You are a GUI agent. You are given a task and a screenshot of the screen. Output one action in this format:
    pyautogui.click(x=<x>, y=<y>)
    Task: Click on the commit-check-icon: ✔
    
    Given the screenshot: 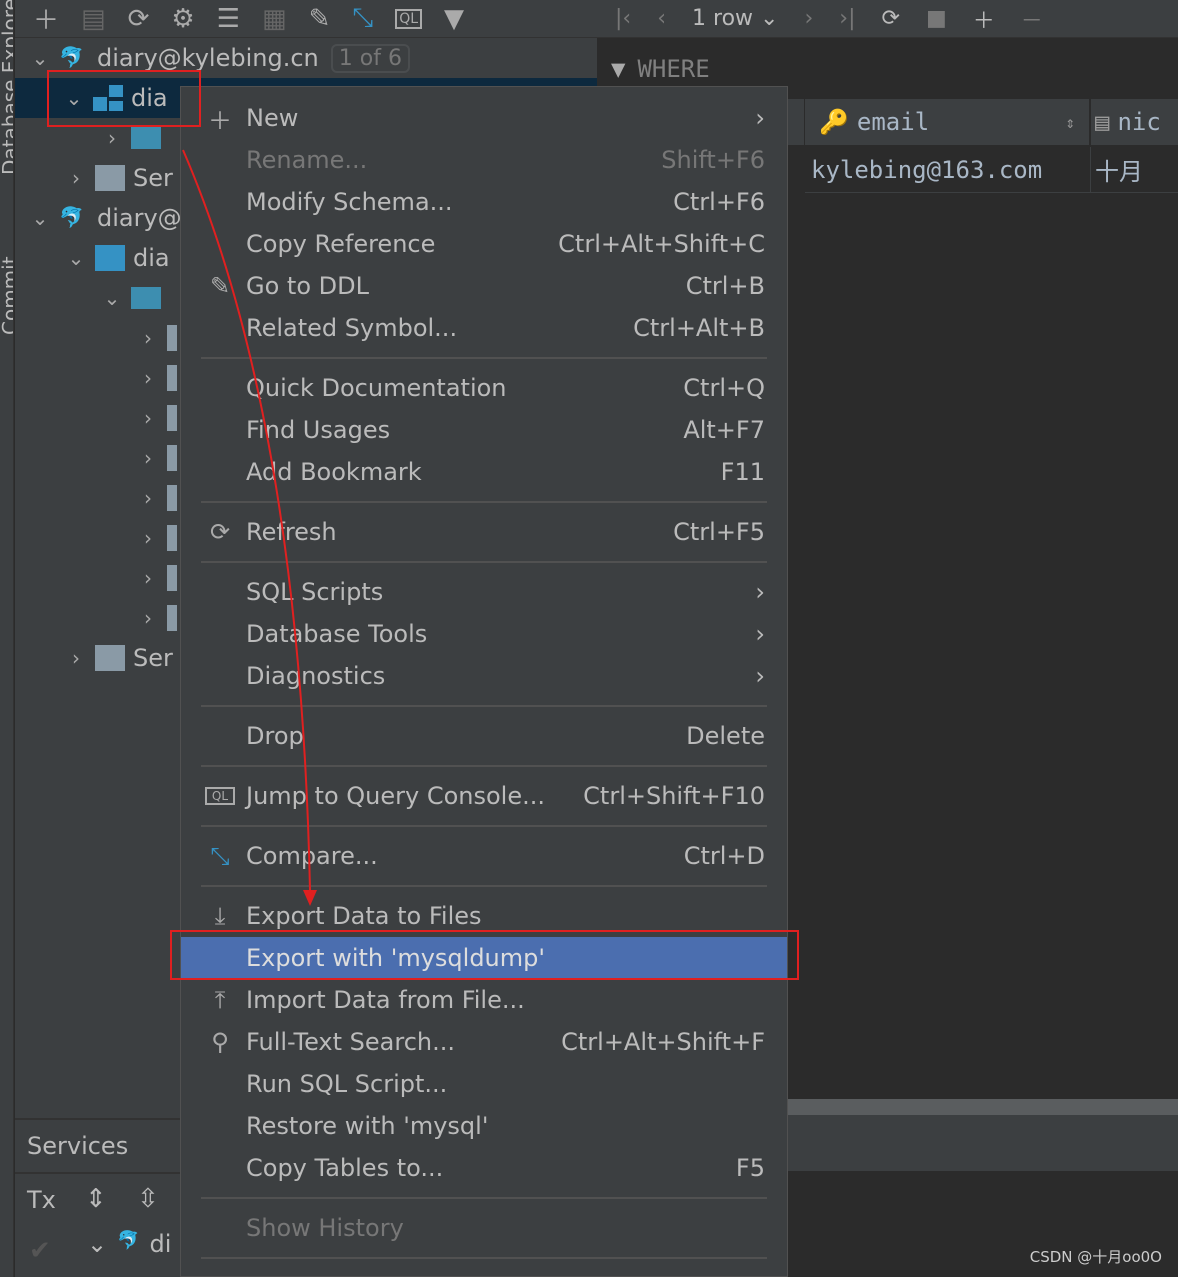 What is the action you would take?
    pyautogui.click(x=40, y=1251)
    